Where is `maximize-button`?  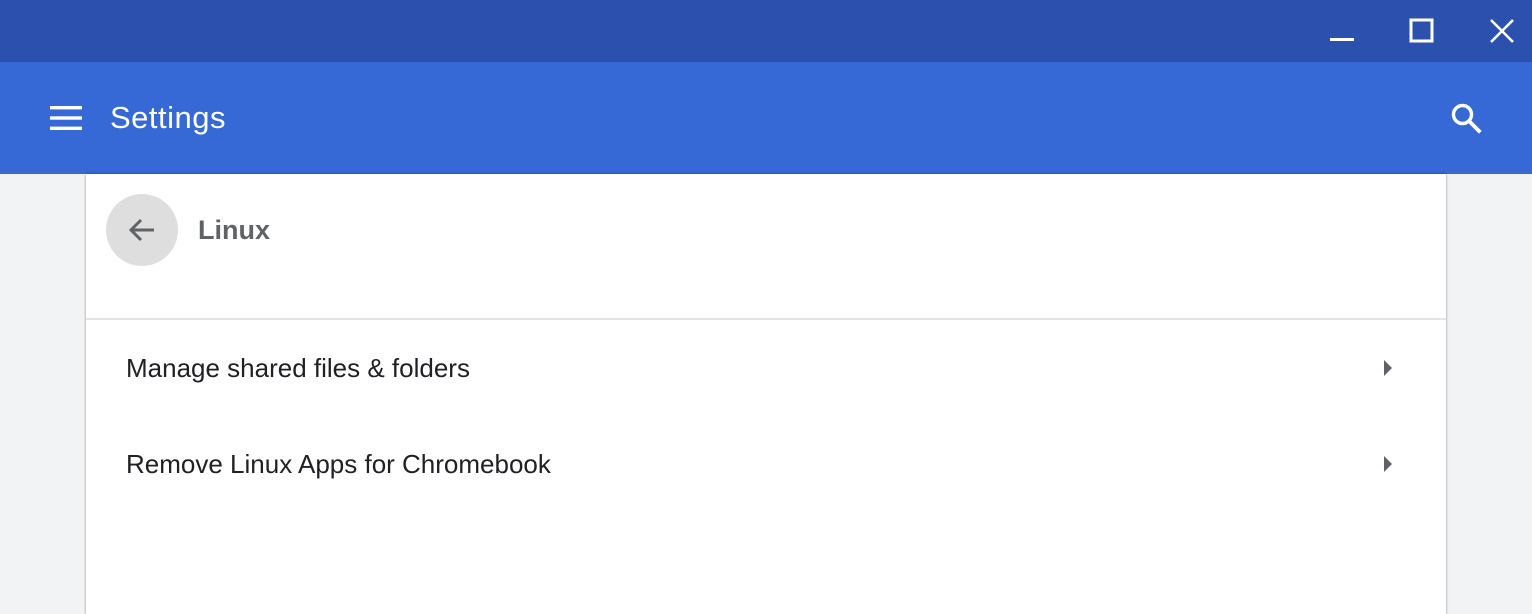
maximize-button is located at coordinates (1422, 31).